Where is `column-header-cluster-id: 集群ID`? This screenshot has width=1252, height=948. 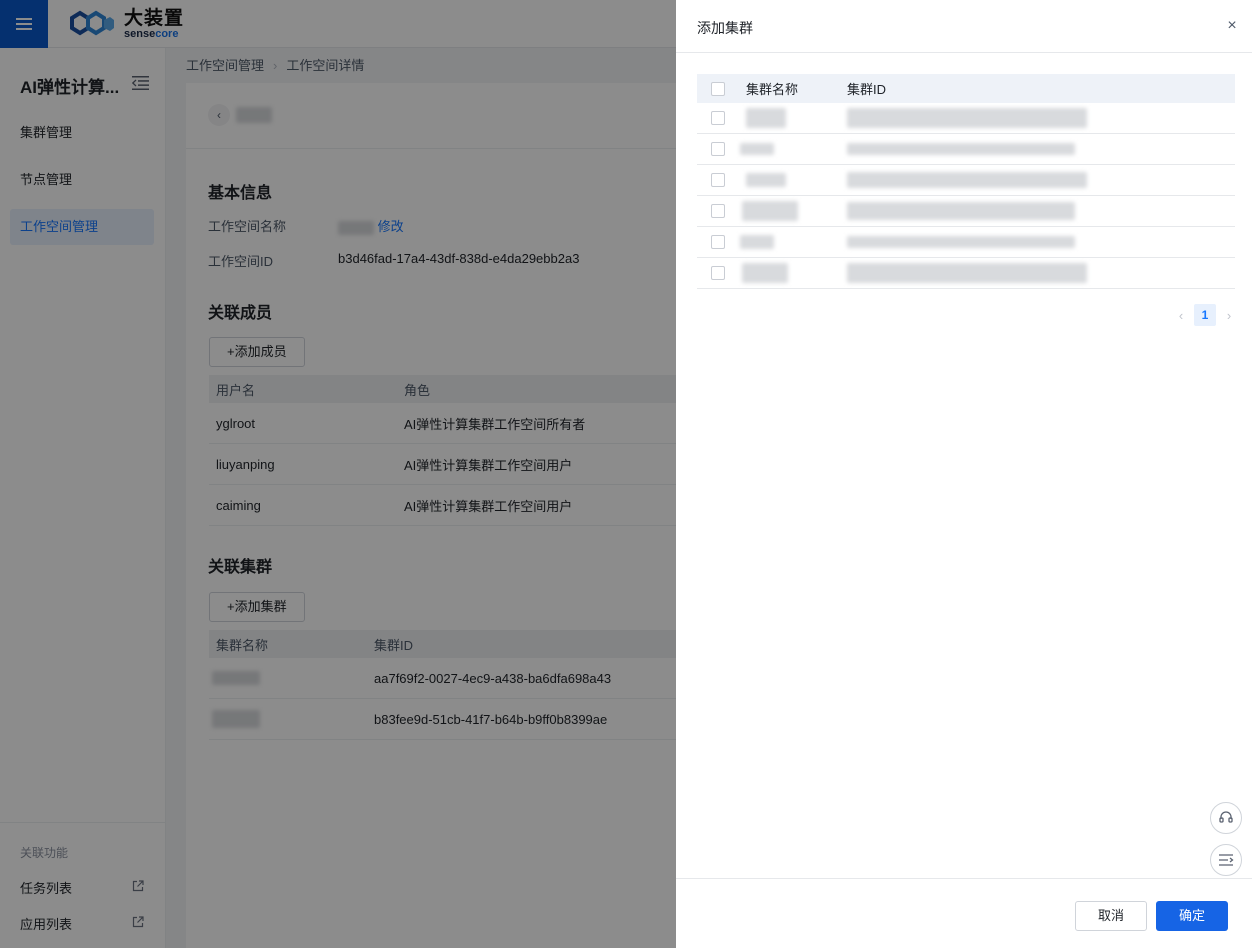
column-header-cluster-id: 集群ID is located at coordinates (867, 89).